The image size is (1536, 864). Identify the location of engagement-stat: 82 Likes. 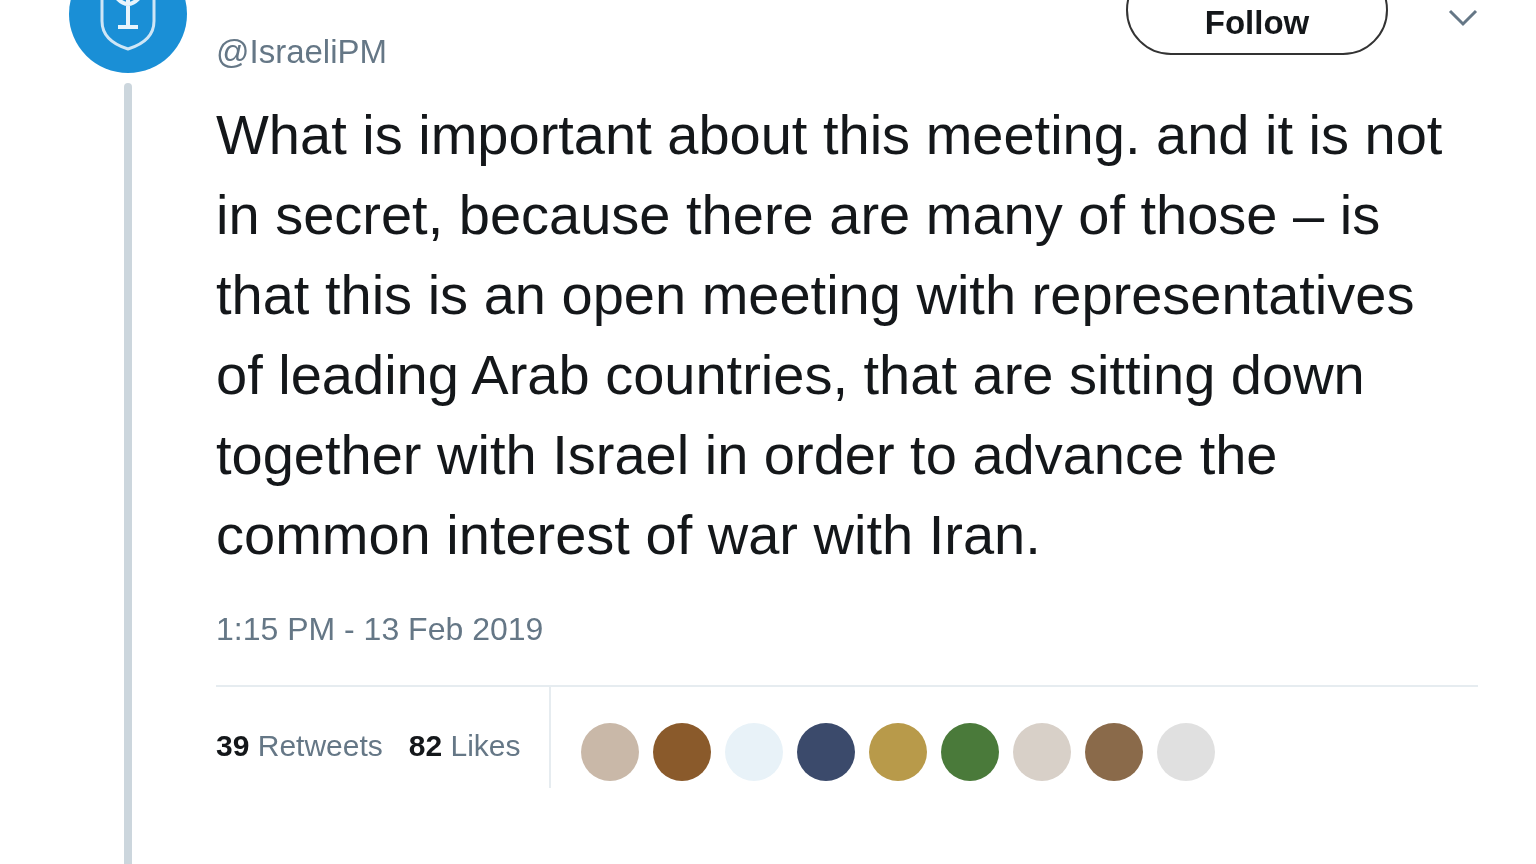
(464, 745).